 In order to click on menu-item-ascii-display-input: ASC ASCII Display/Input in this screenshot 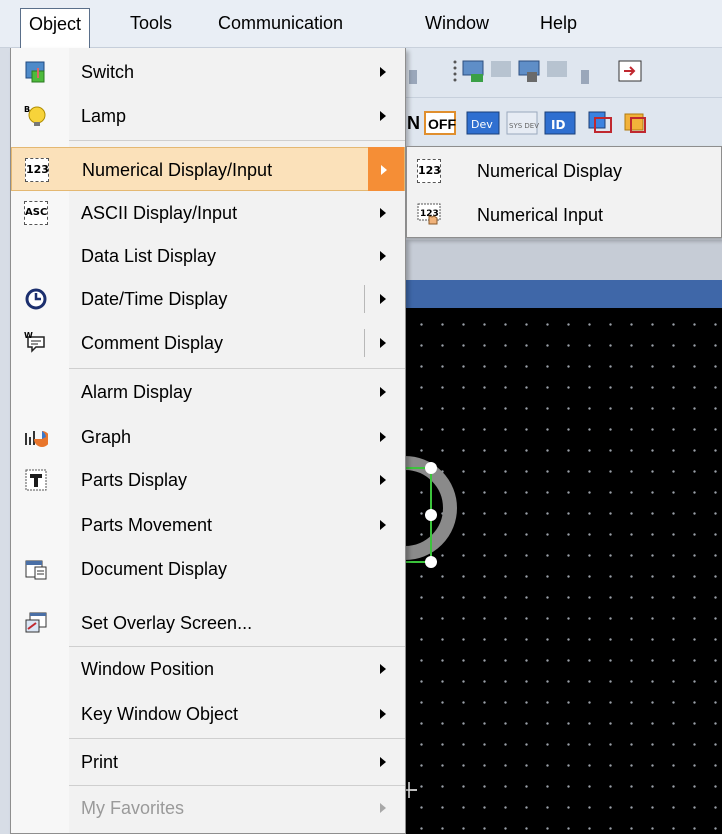, I will do `click(208, 213)`.